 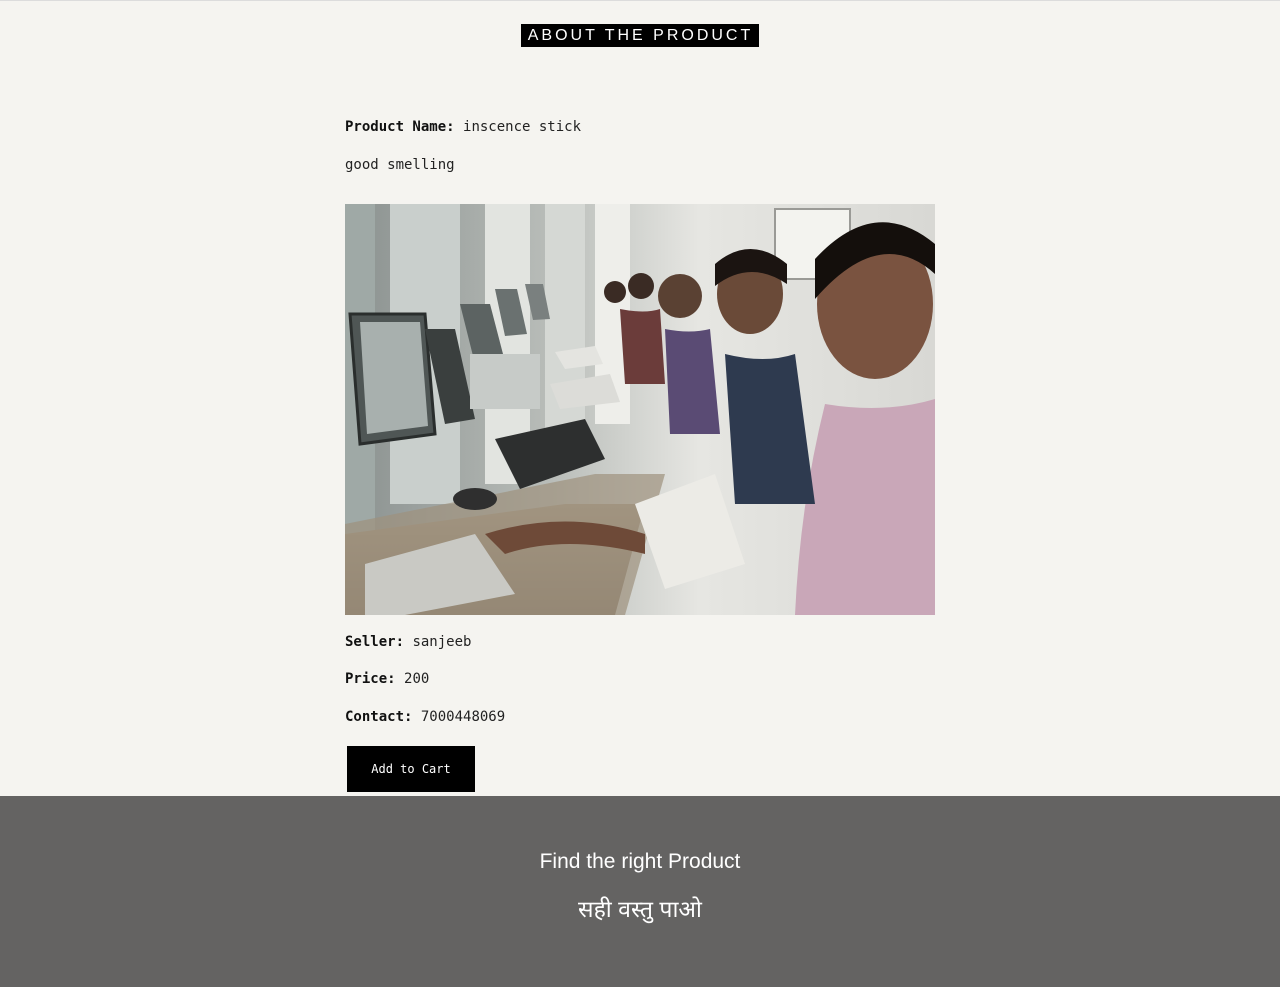 What do you see at coordinates (400, 127) in the screenshot?
I see `product-name-label: Product Name:` at bounding box center [400, 127].